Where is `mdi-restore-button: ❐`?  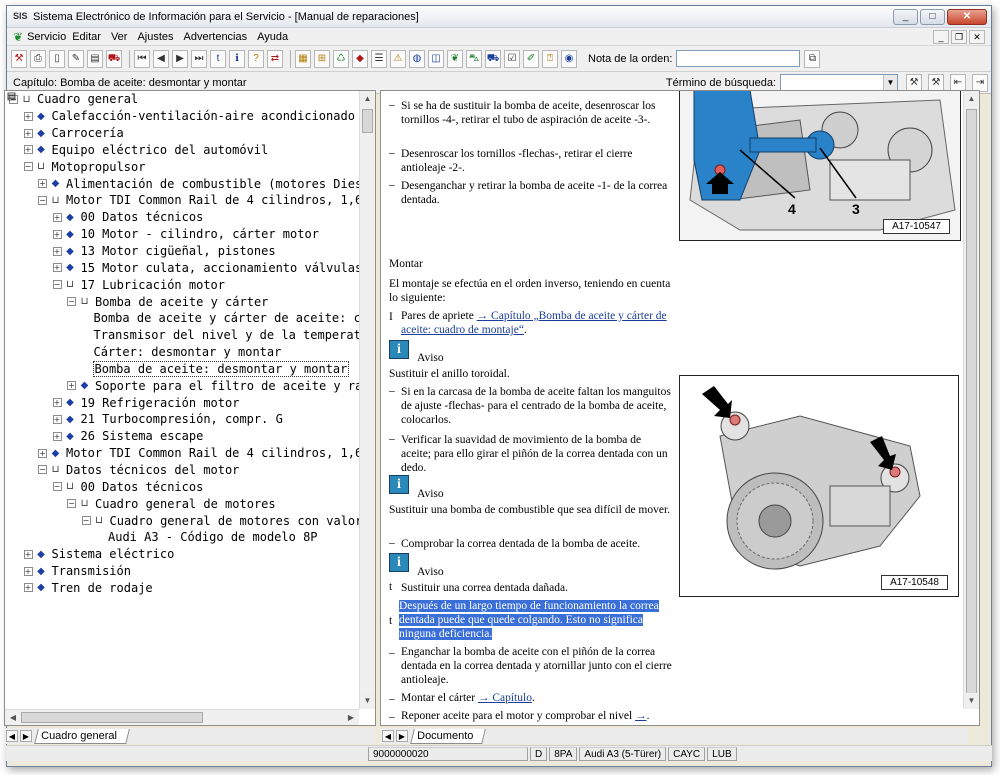 mdi-restore-button: ❐ is located at coordinates (959, 36).